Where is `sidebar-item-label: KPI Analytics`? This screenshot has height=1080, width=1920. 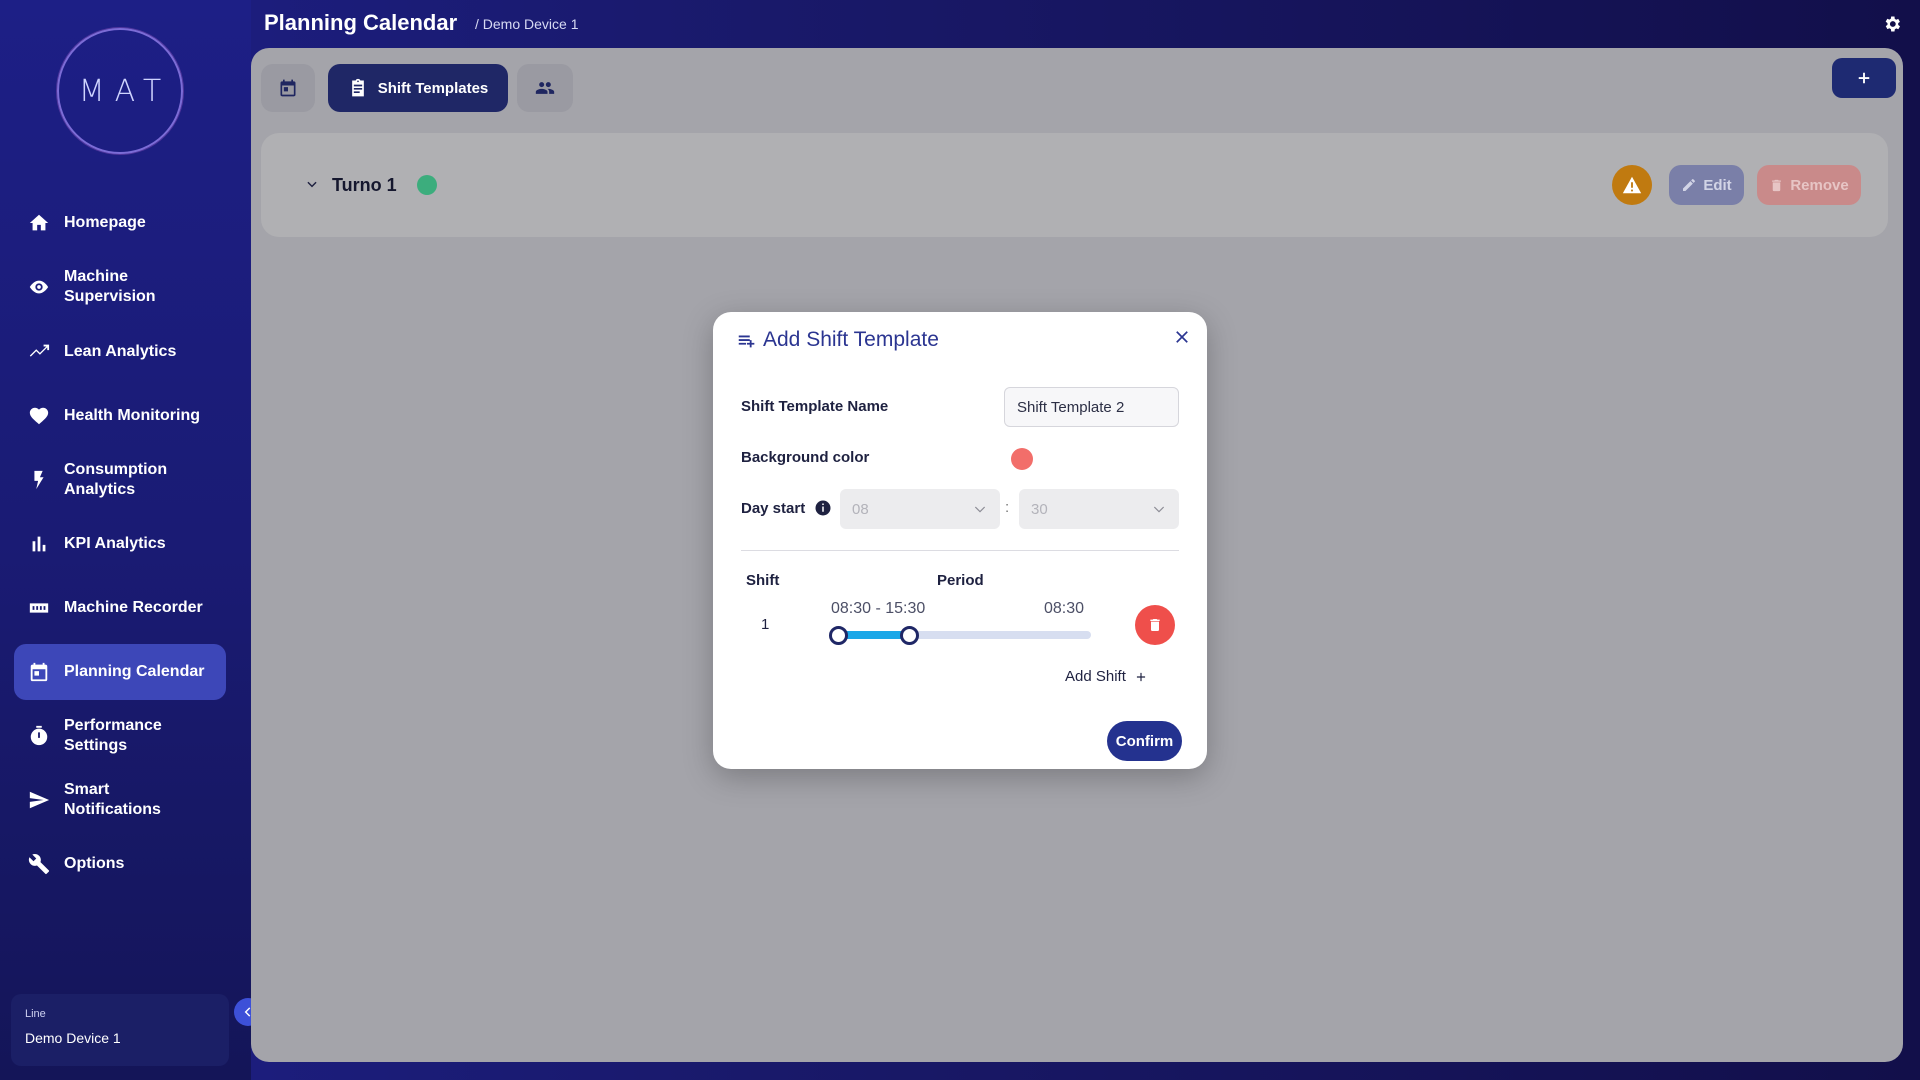
sidebar-item-label: KPI Analytics is located at coordinates (115, 543).